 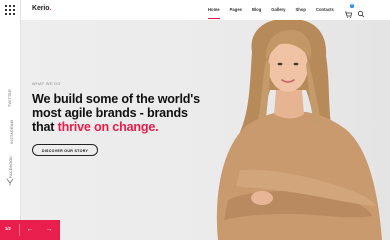 What do you see at coordinates (214, 13) in the screenshot?
I see `nav-home: Home` at bounding box center [214, 13].